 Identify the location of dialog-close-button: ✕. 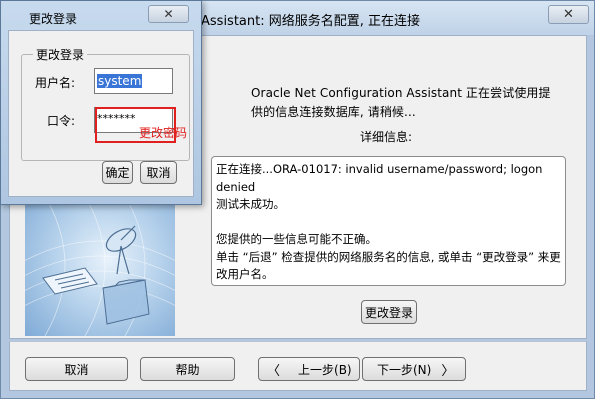
(168, 14).